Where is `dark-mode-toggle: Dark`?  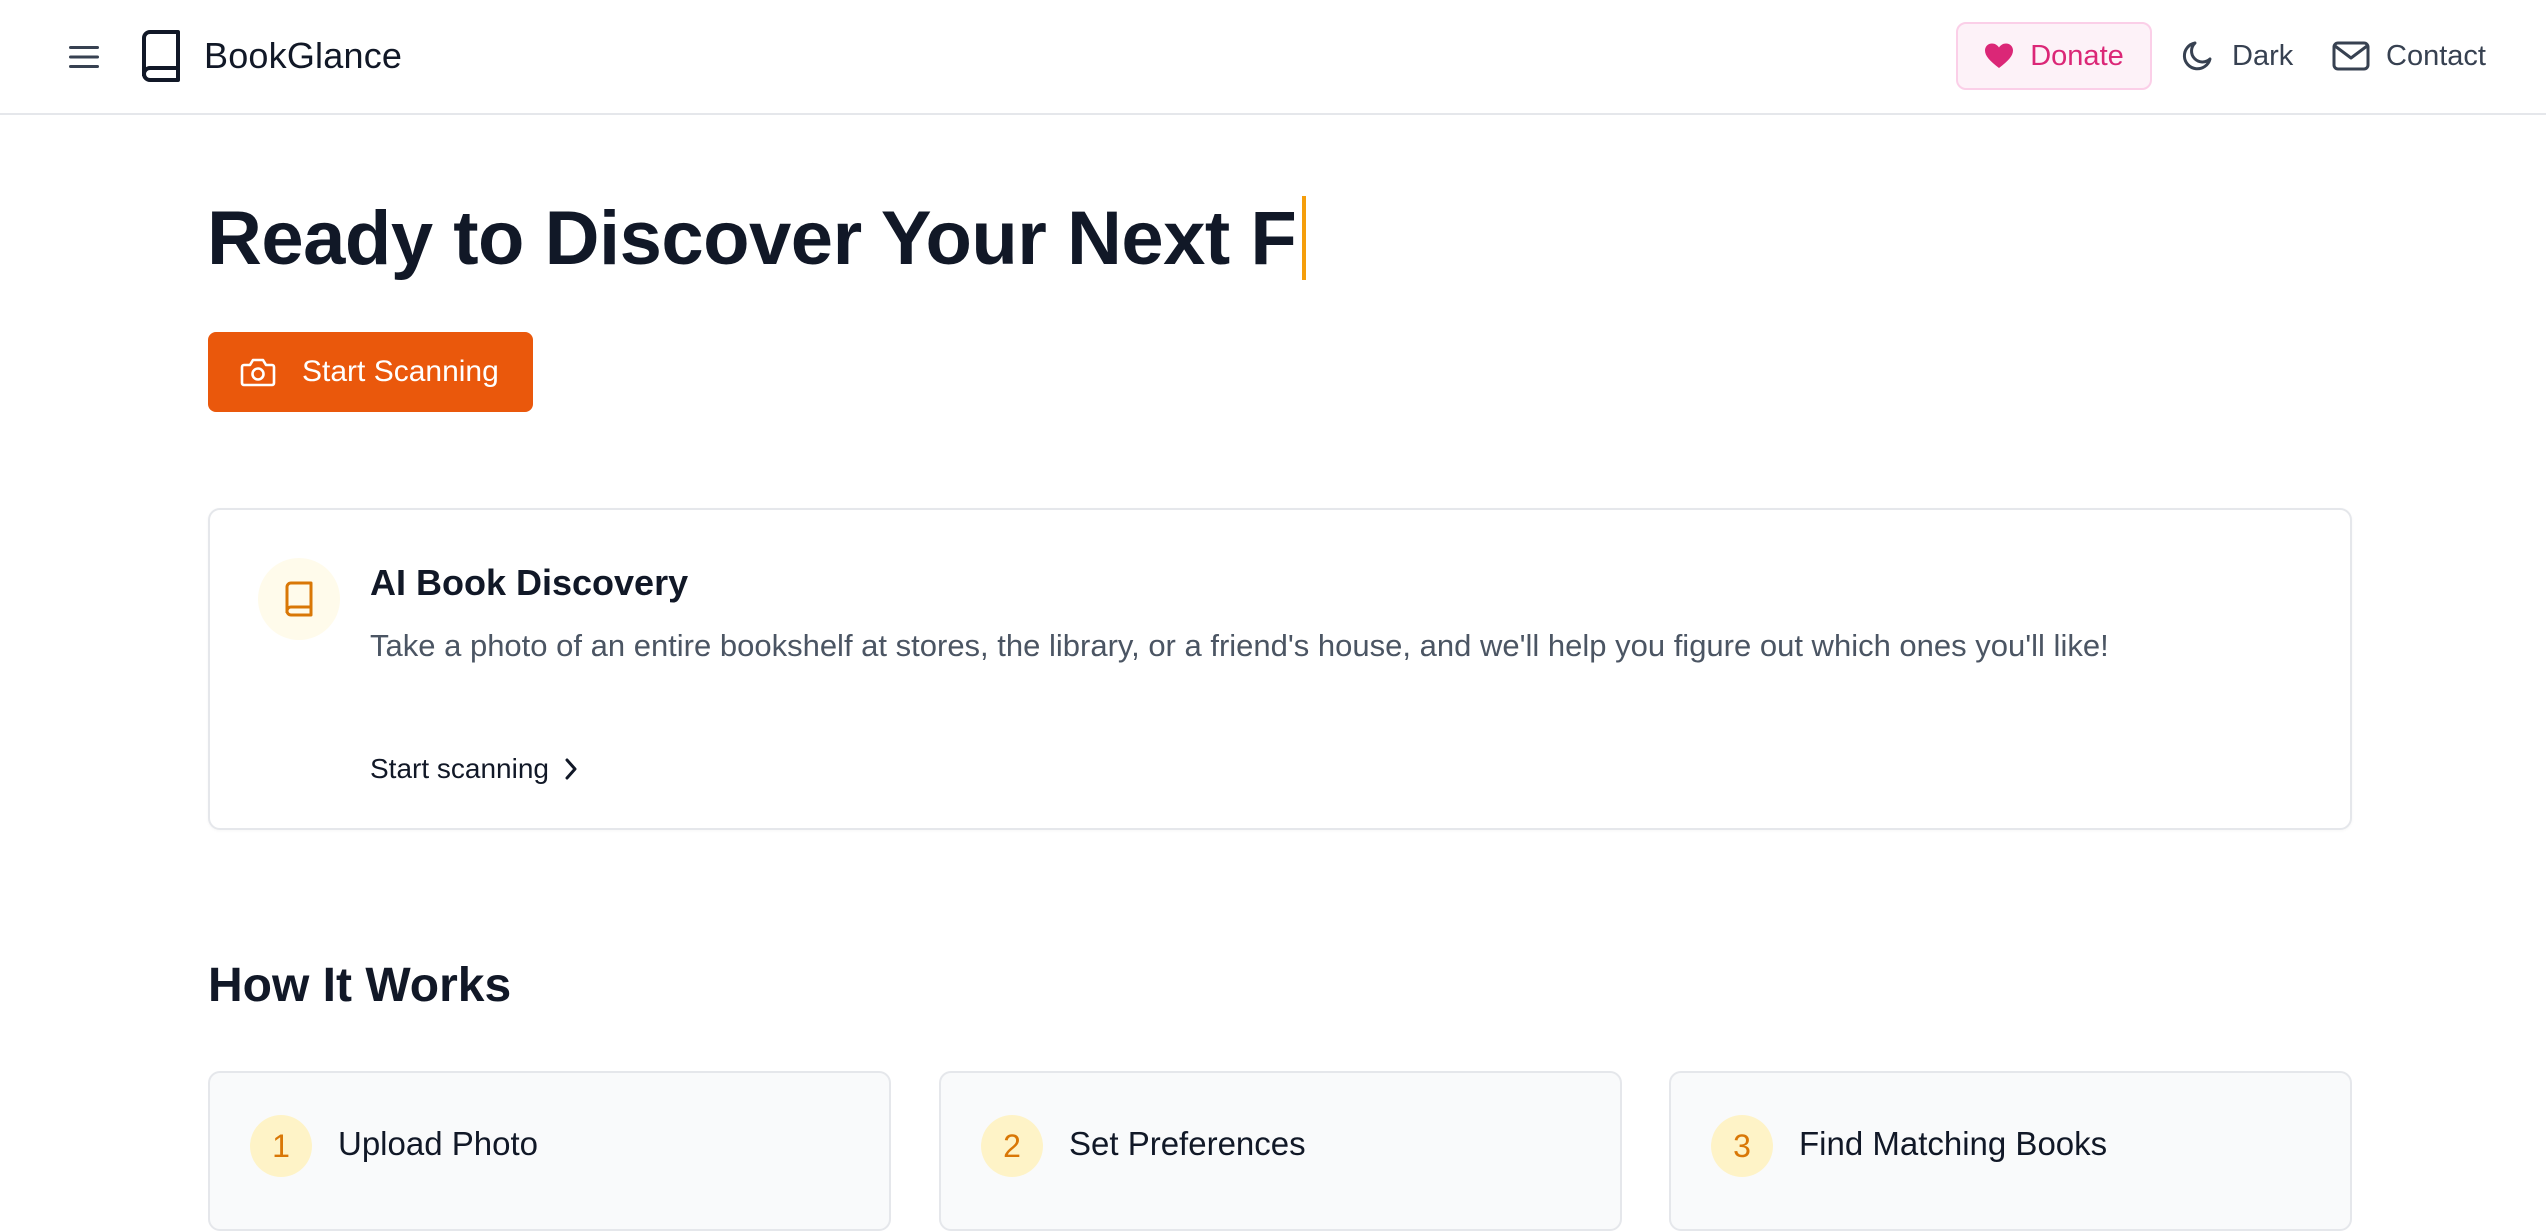 dark-mode-toggle: Dark is located at coordinates (2236, 56).